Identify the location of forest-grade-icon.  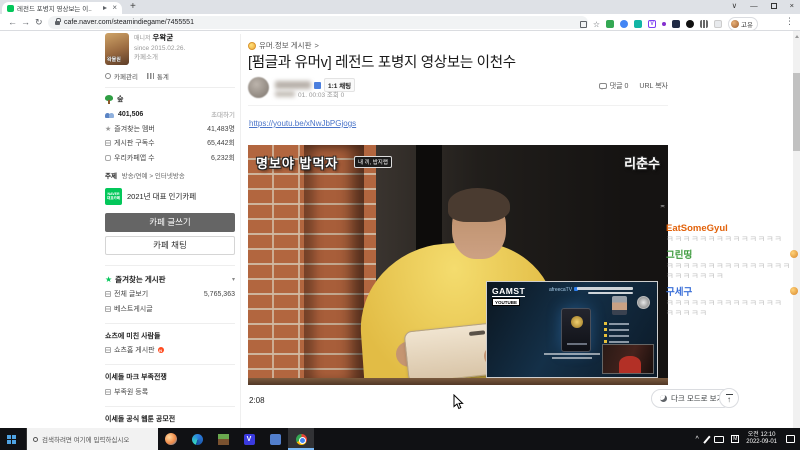
(109, 99).